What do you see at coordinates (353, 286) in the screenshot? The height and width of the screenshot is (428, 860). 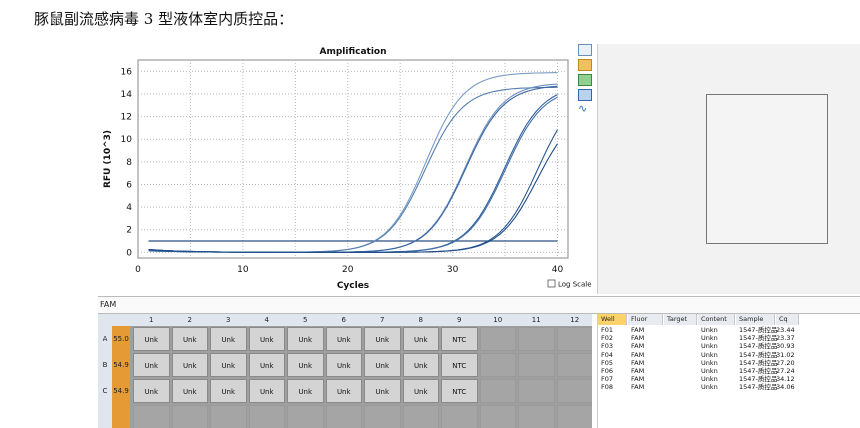 I see `x-axis-label: Cycles` at bounding box center [353, 286].